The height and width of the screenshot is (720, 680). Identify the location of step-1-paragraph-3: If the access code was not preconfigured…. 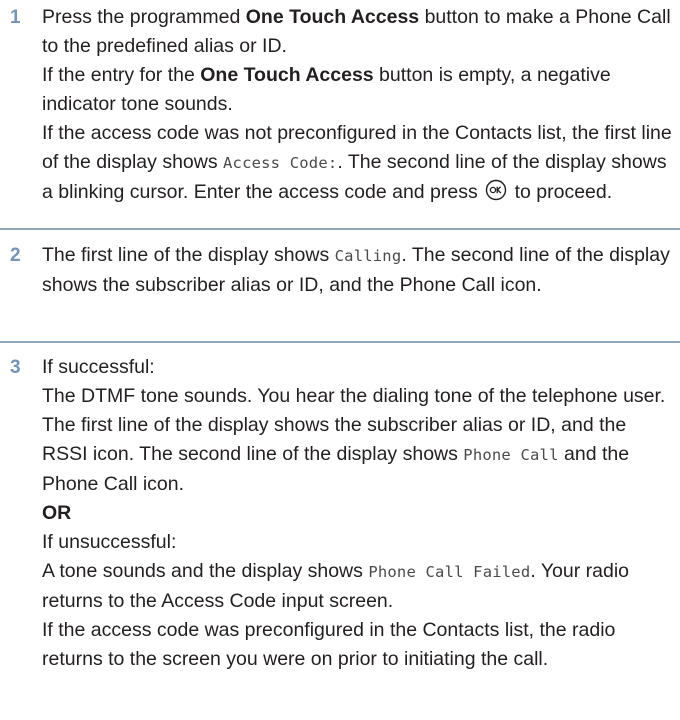
(359, 164).